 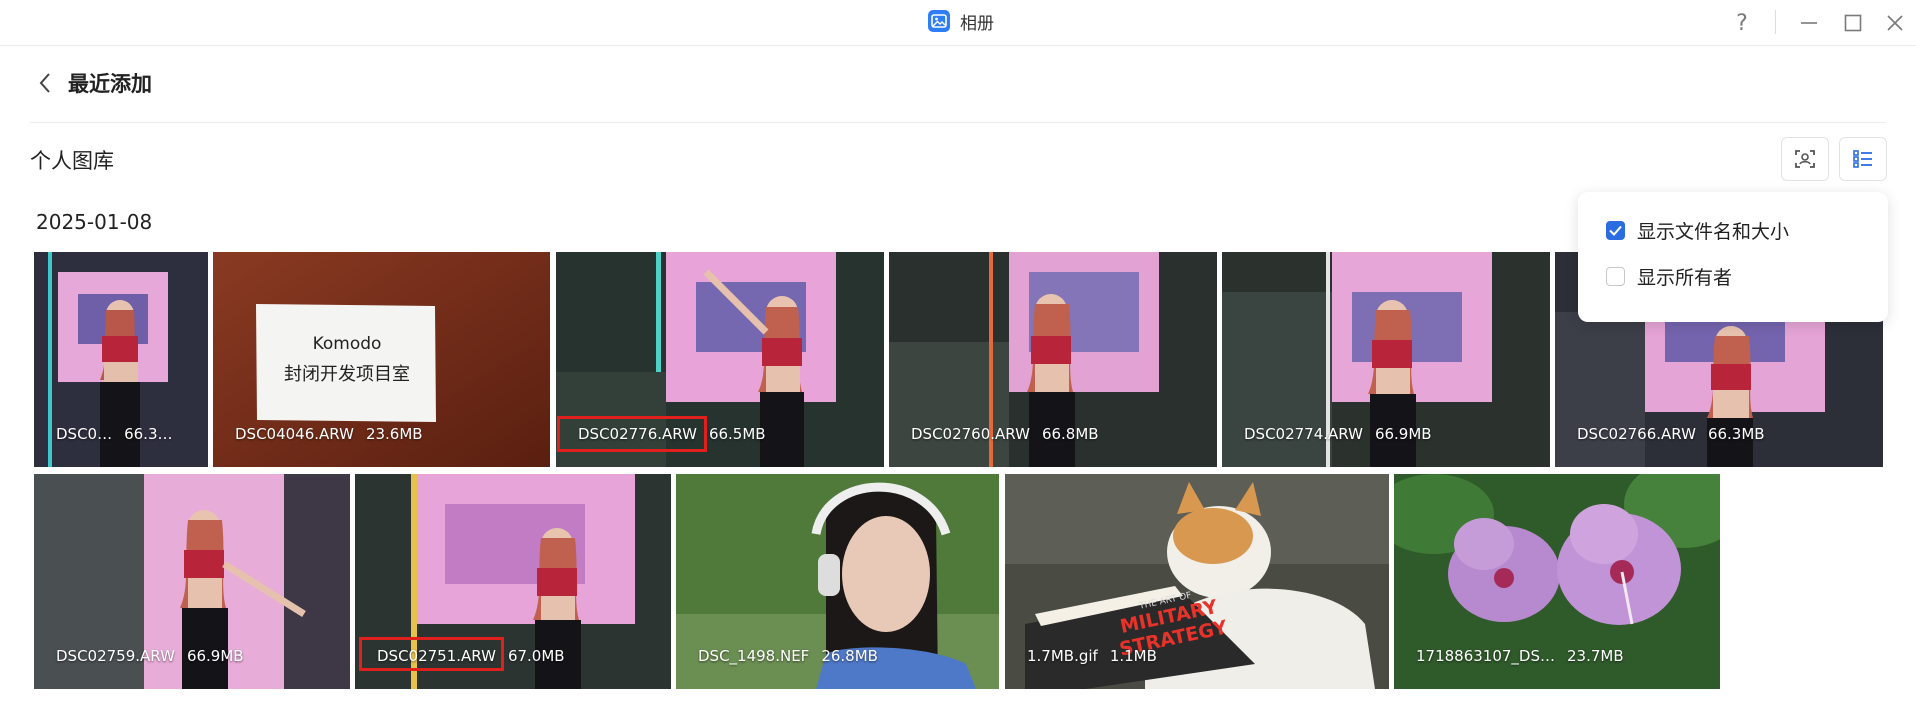 I want to click on close-button, so click(x=1895, y=23).